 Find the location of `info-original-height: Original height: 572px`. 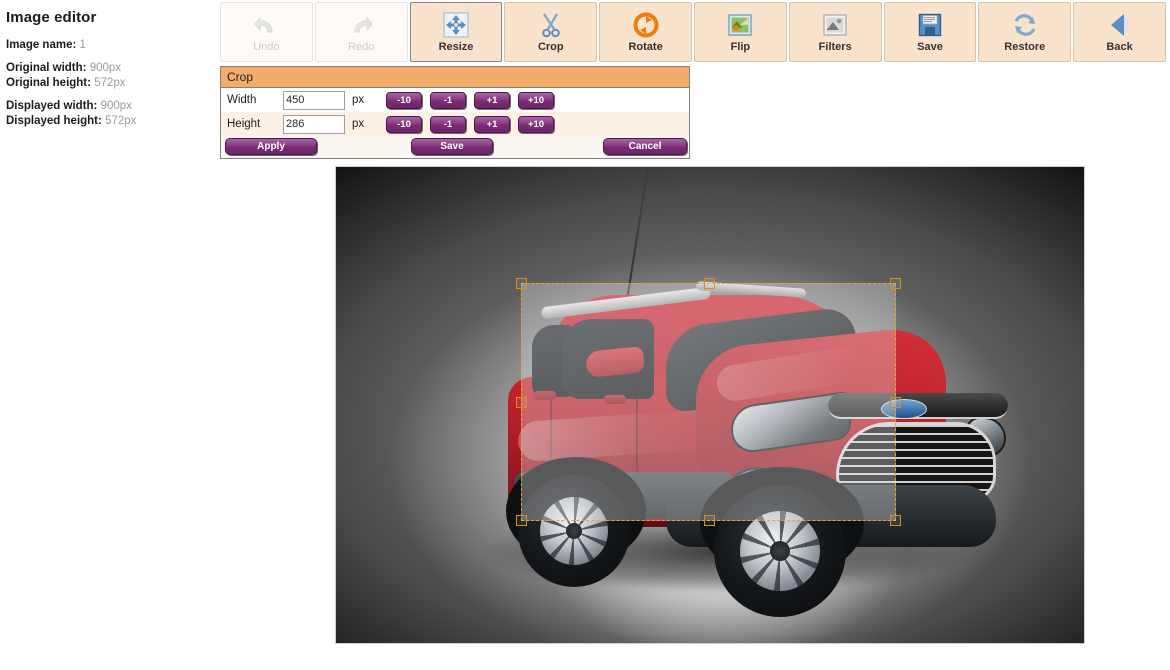

info-original-height: Original height: 572px is located at coordinates (110, 83).